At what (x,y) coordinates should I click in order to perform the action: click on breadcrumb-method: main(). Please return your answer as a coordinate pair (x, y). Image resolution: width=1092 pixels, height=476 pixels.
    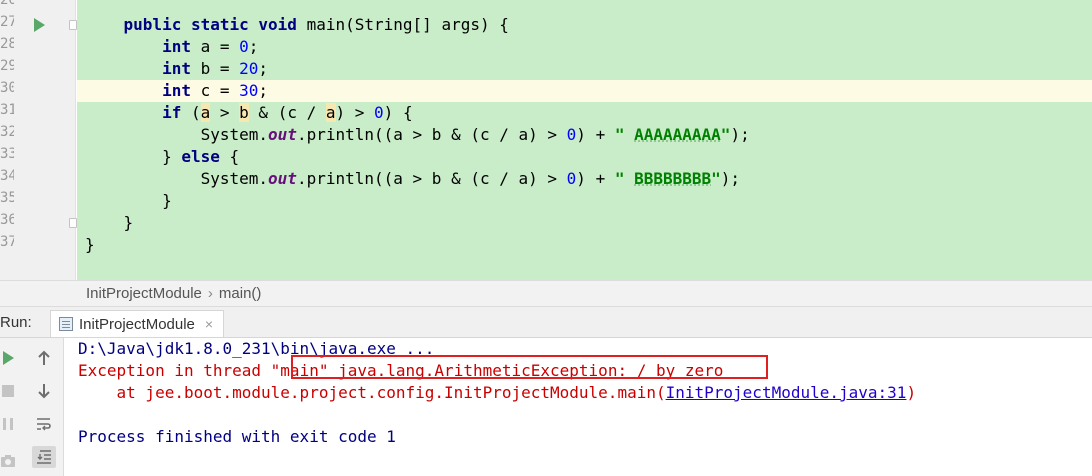
    Looking at the image, I should click on (240, 293).